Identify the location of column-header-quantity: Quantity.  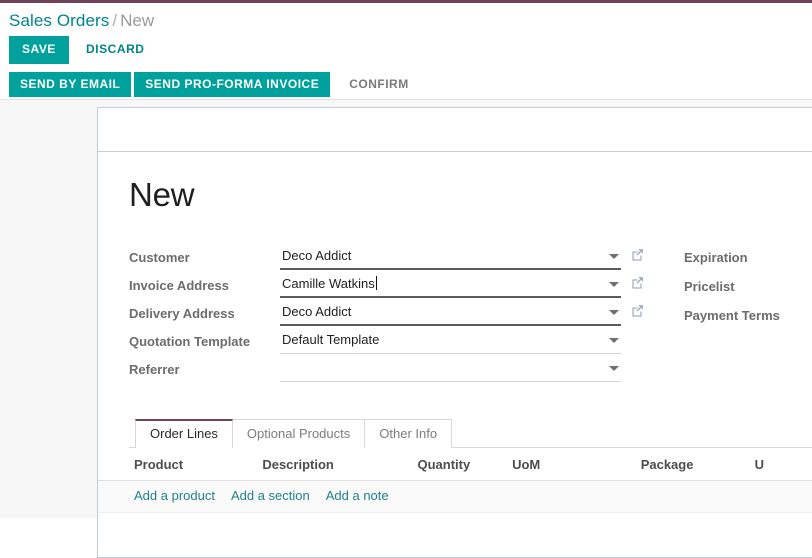
(465, 464).